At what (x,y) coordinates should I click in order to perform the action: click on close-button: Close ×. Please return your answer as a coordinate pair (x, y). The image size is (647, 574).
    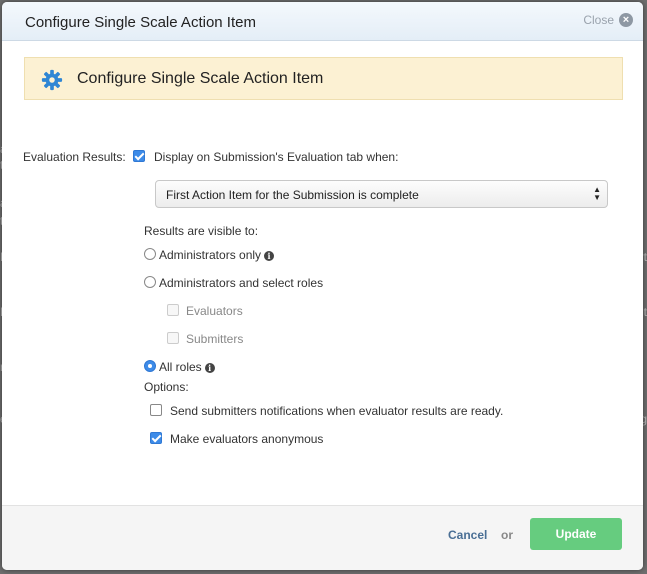
    Looking at the image, I should click on (608, 20).